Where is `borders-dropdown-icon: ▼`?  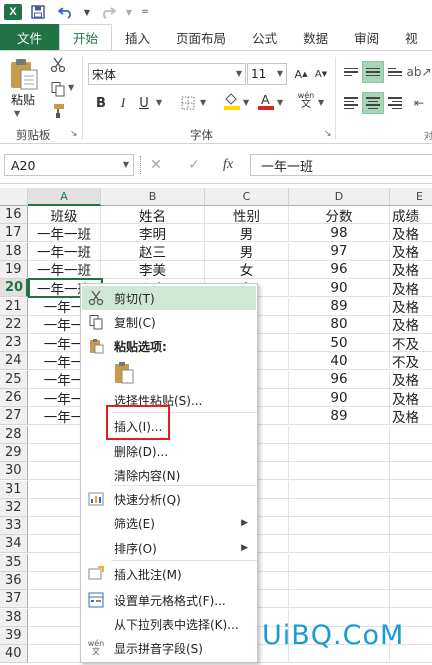
borders-dropdown-icon: ▼ is located at coordinates (203, 102).